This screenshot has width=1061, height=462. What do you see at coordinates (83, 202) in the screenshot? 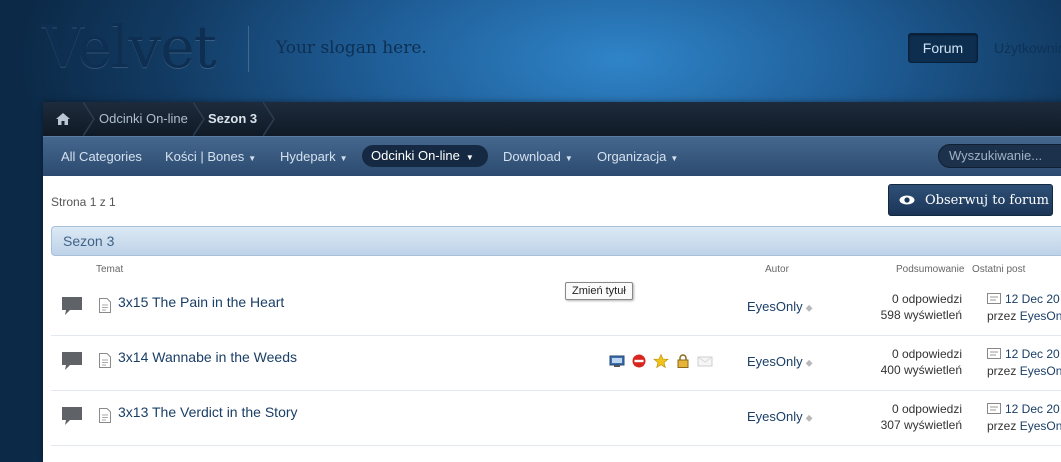
I see `page-info: Strona 1 z 1` at bounding box center [83, 202].